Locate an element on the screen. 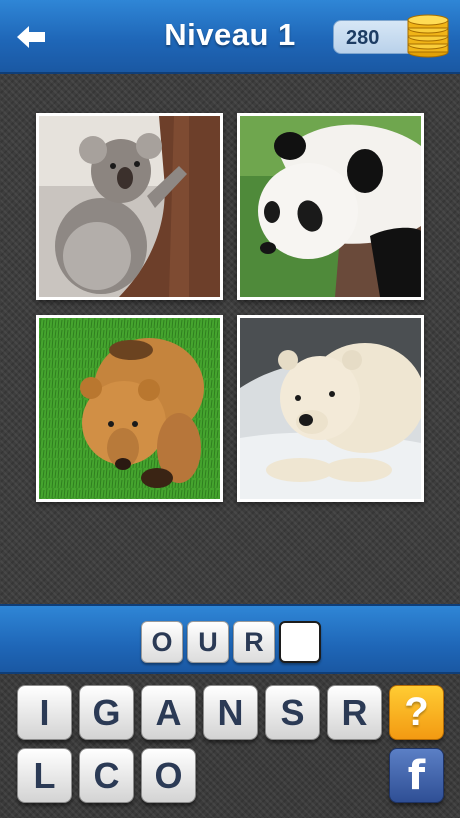 This screenshot has width=460, height=818. letter-key: R is located at coordinates (354, 712).